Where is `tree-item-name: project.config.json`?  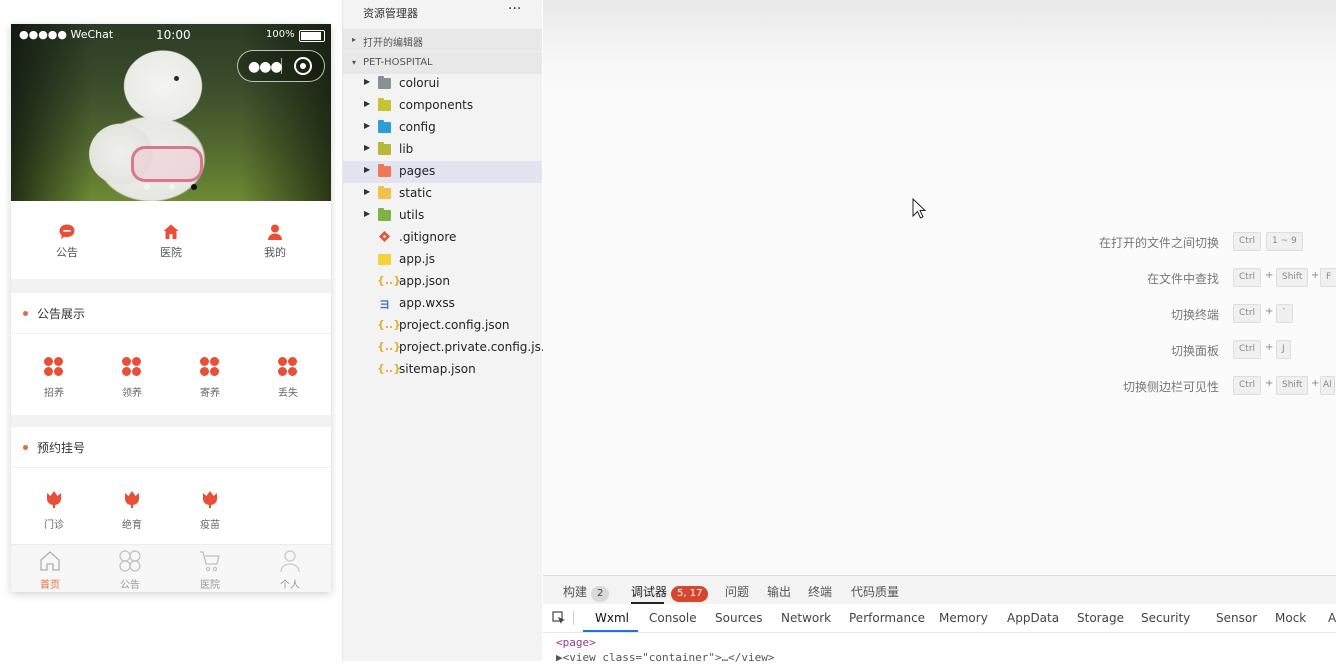 tree-item-name: project.config.json is located at coordinates (454, 325).